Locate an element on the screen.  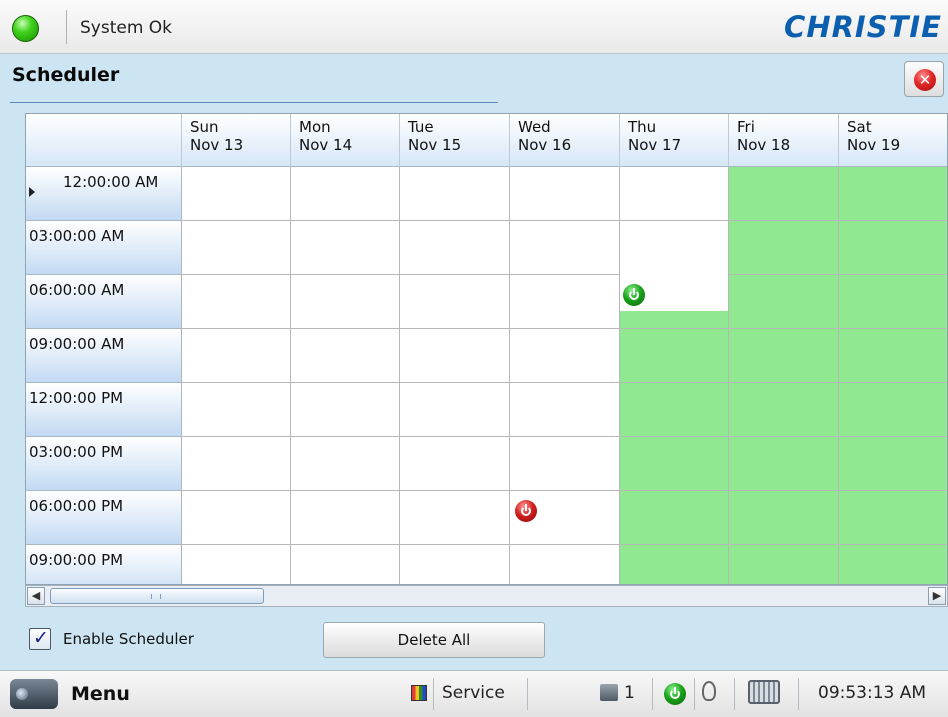
top-status-bar: System Ok CHRISTIE is located at coordinates (474, 27).